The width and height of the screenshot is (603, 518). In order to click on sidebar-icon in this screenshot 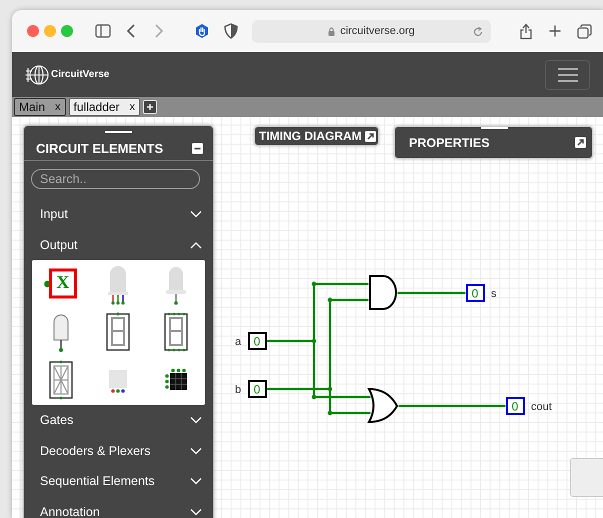, I will do `click(103, 31)`.